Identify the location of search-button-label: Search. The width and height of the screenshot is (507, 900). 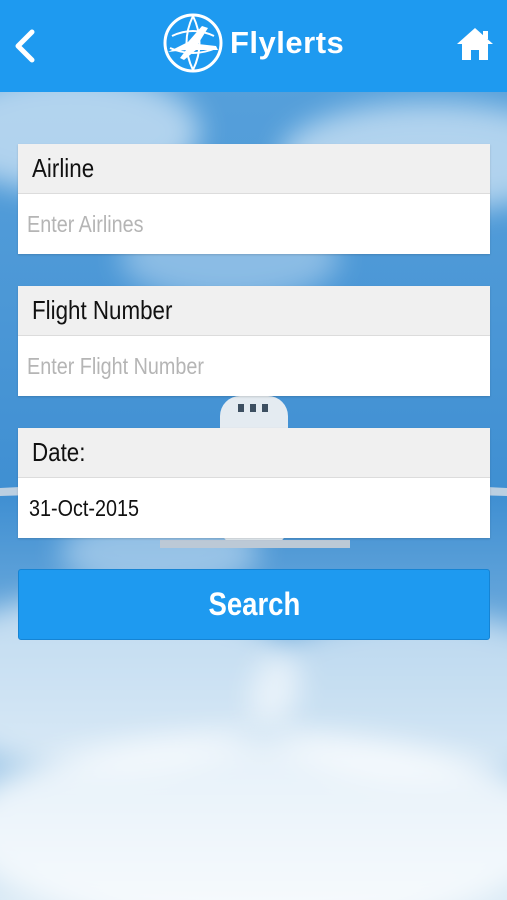
(254, 604).